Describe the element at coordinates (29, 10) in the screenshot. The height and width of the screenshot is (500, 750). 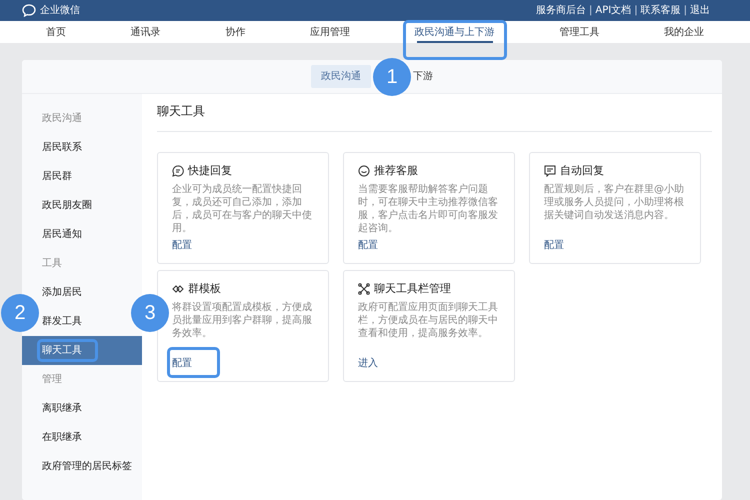
I see `logo-icon` at that location.